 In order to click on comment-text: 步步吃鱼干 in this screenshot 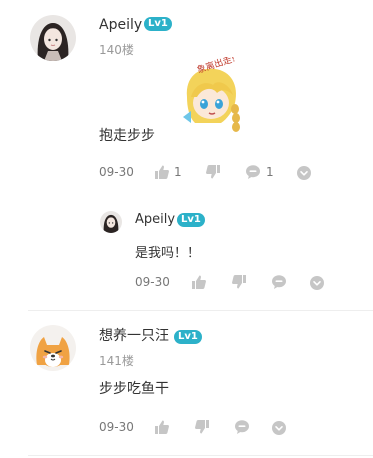, I will do `click(134, 389)`.